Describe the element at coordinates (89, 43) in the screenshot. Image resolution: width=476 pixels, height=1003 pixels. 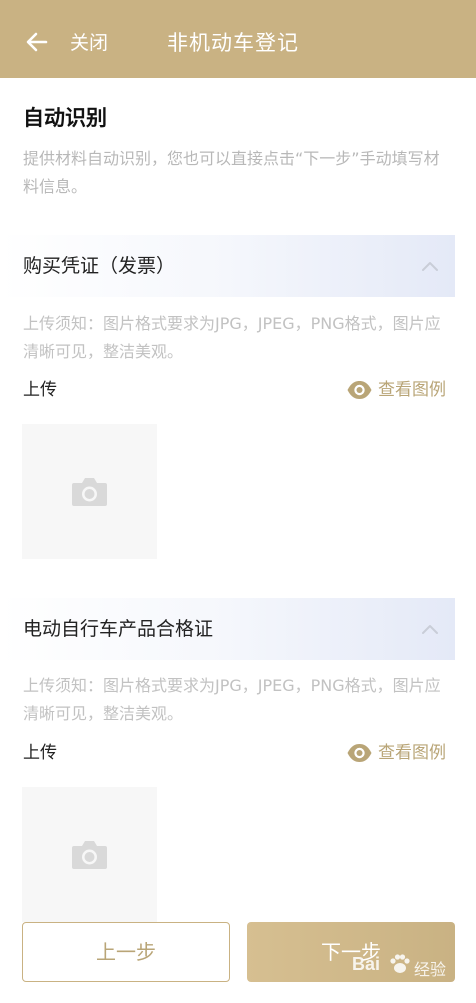
I see `close-button: 关闭` at that location.